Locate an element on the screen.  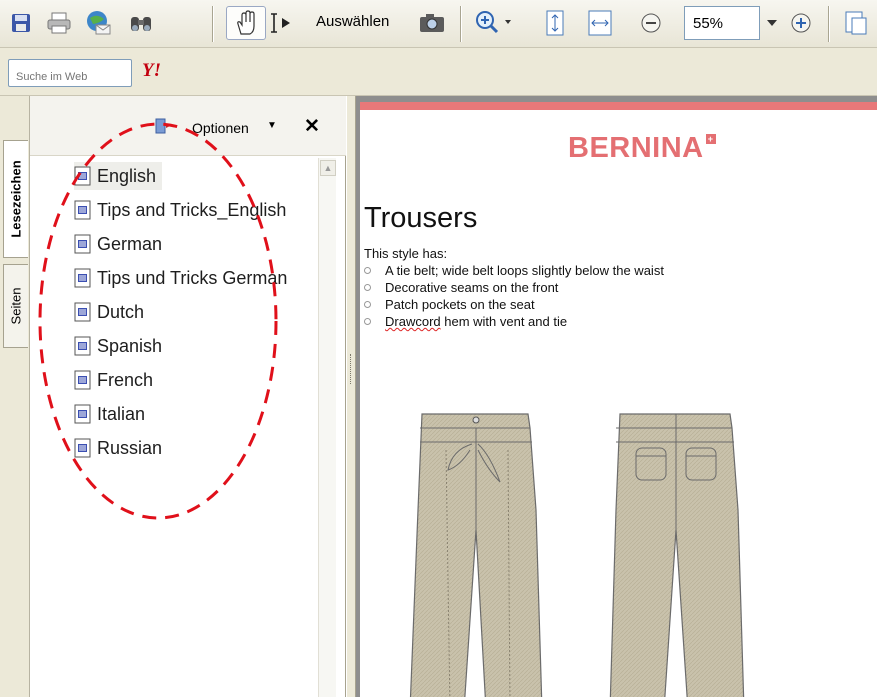
zoom-dropdown-icon is located at coordinates (772, 23).